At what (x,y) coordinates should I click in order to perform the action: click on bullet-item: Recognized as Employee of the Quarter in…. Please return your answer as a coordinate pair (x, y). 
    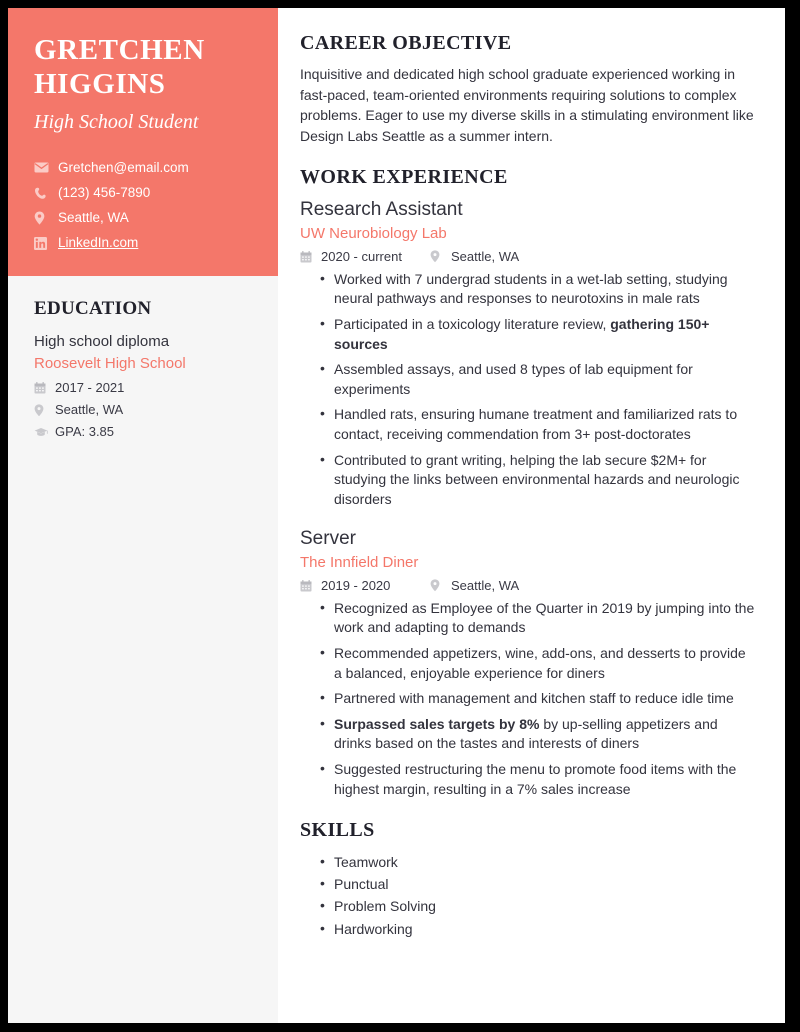
    Looking at the image, I should click on (537, 618).